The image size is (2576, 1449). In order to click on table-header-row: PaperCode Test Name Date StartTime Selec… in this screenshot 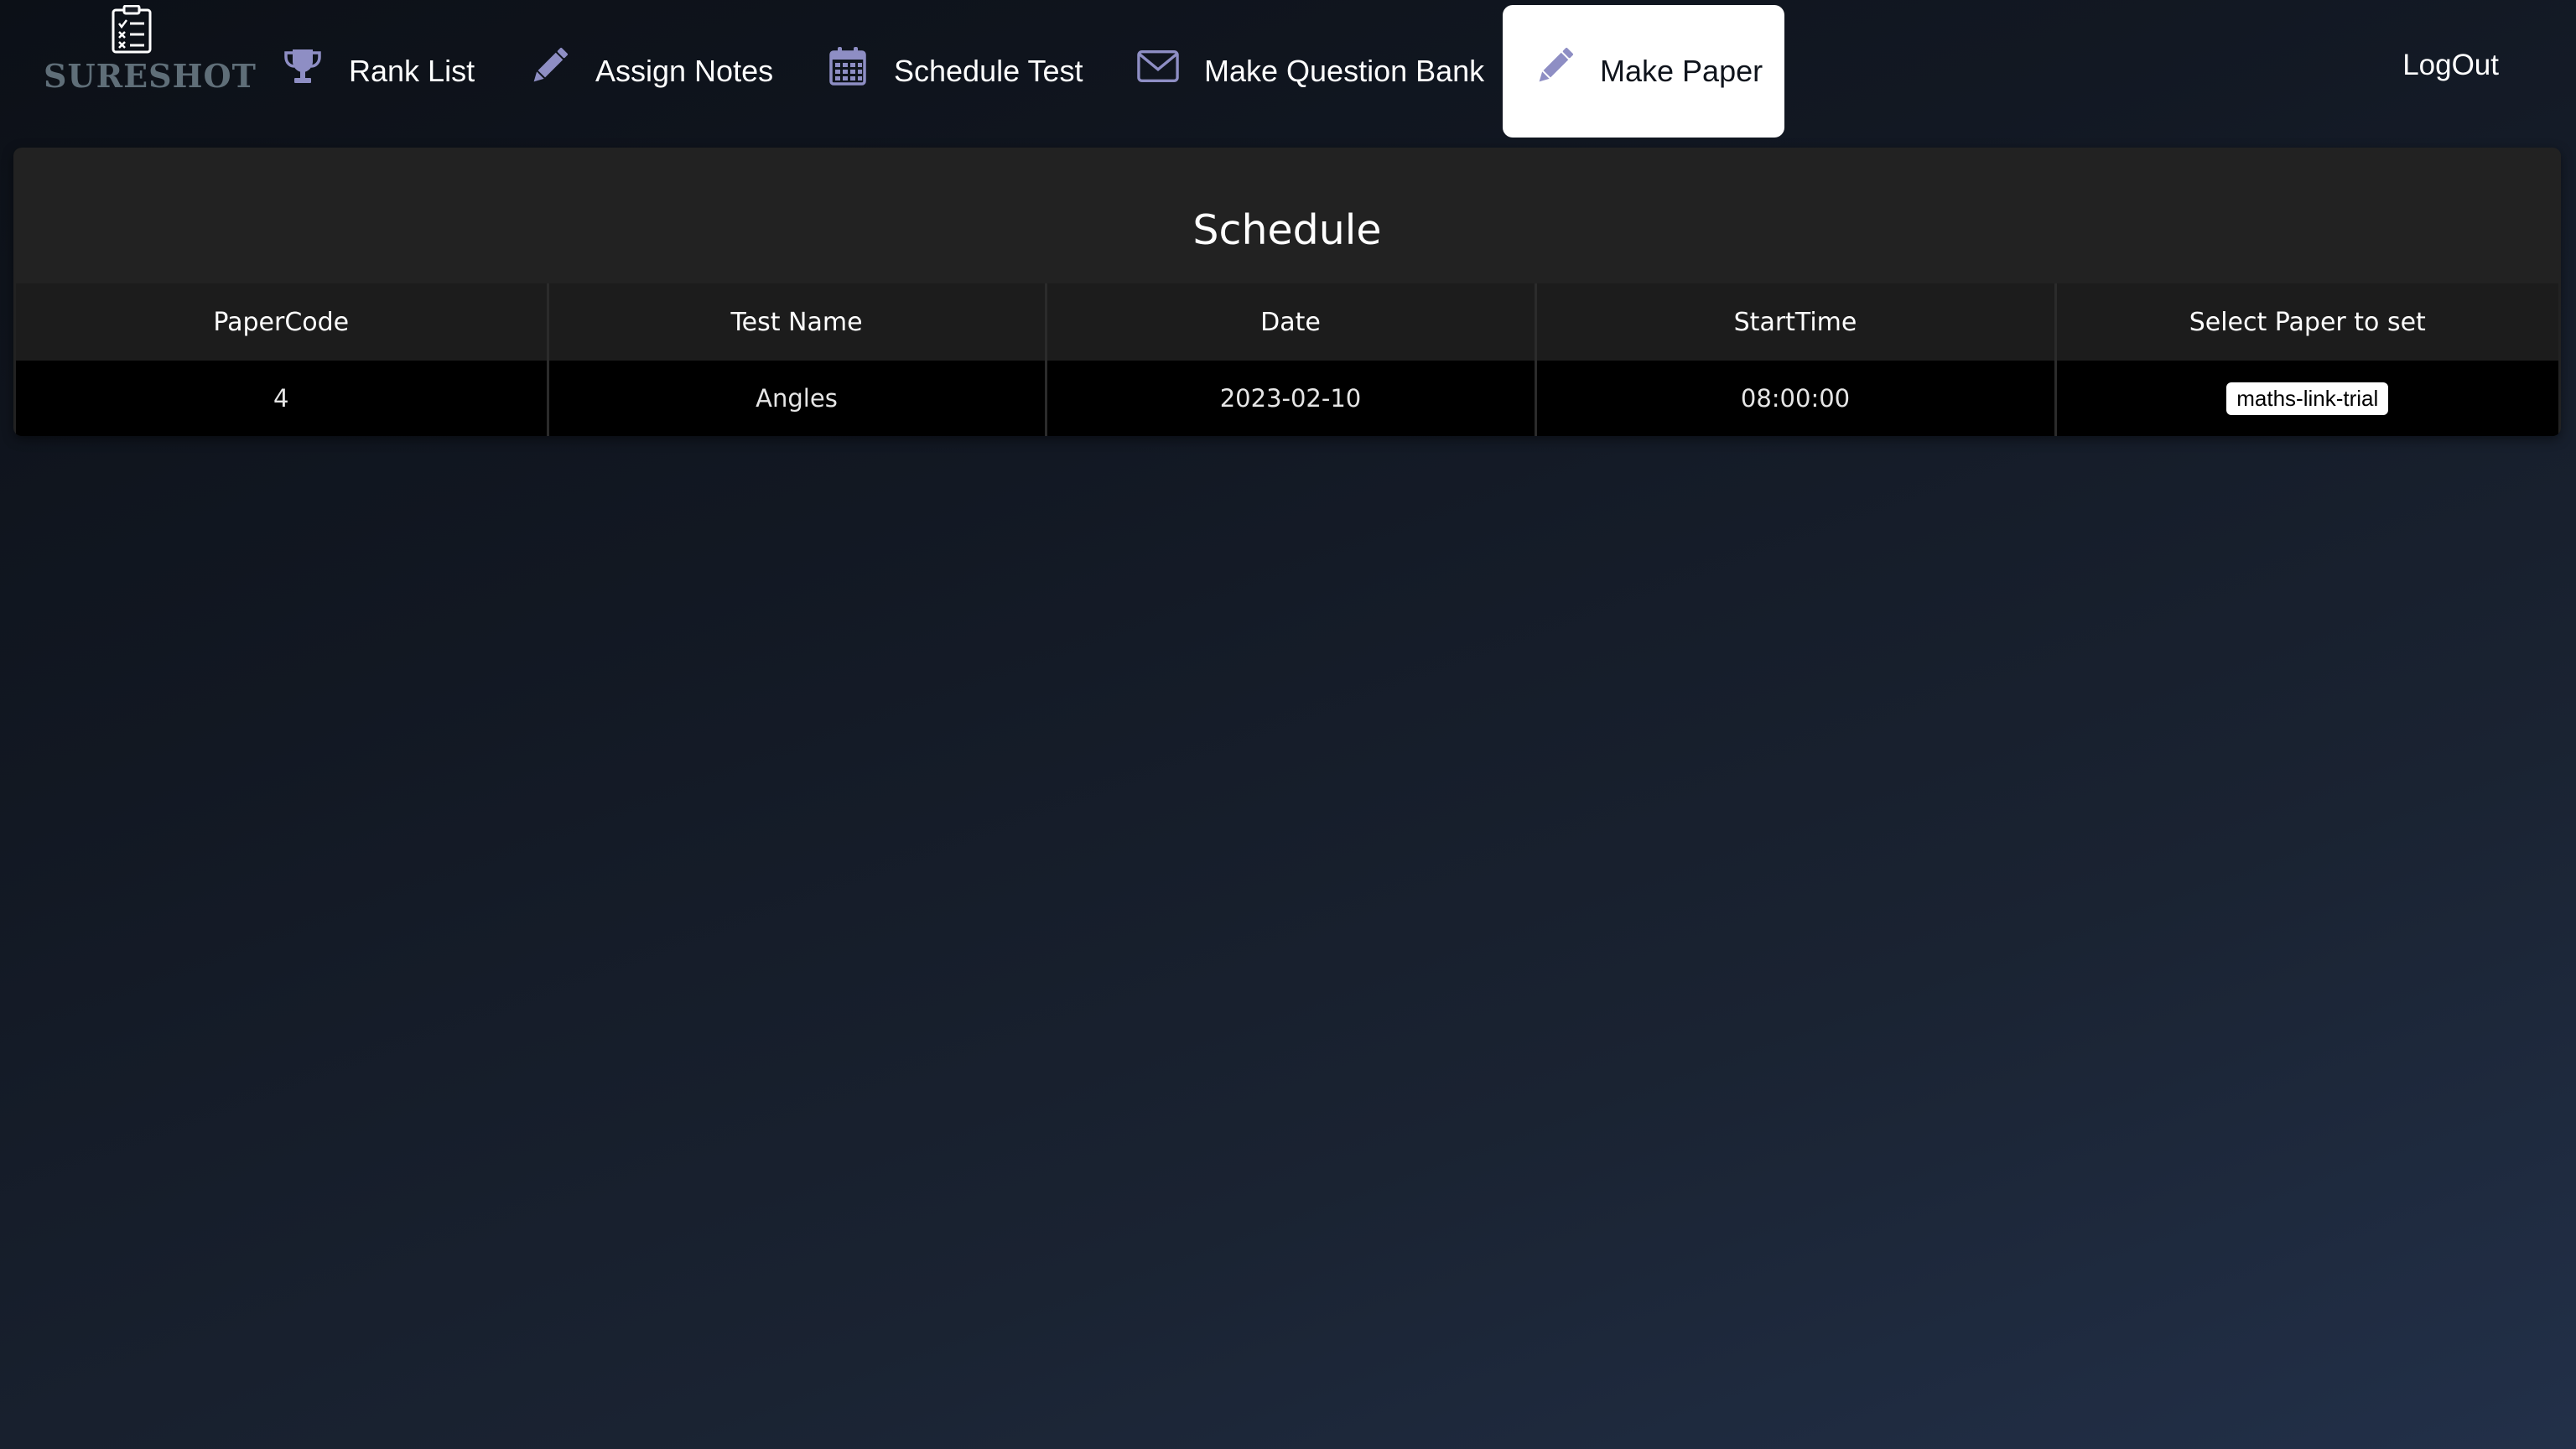, I will do `click(1287, 322)`.